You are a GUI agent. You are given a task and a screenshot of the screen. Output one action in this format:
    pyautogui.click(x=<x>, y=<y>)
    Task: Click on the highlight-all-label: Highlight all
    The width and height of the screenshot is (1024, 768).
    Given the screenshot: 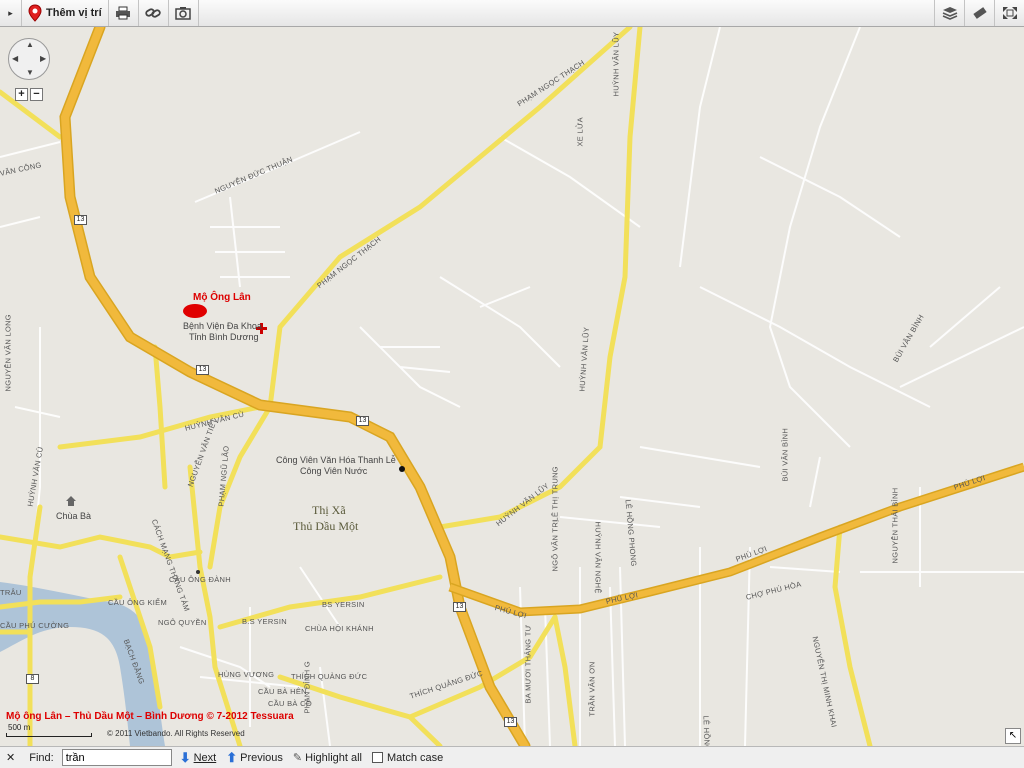 What is the action you would take?
    pyautogui.click(x=334, y=757)
    